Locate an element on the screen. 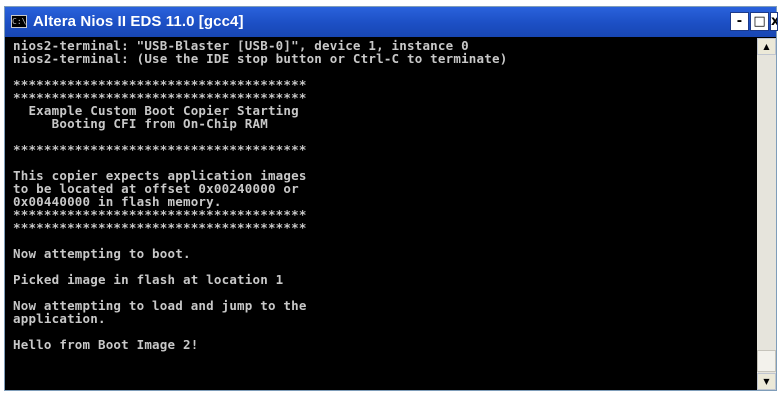  console-line: Hello from Boot Image 2! is located at coordinates (106, 344).